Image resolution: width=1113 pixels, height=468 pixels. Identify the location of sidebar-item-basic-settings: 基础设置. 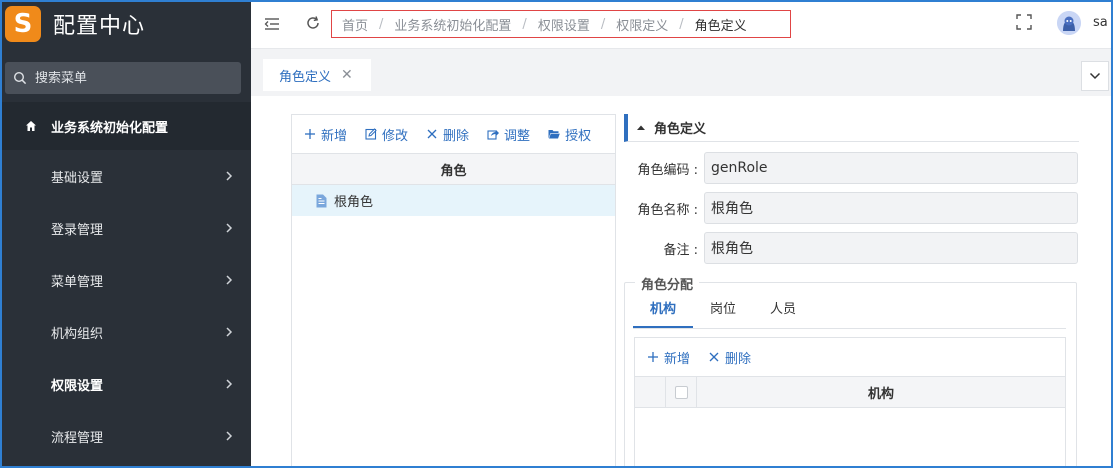
(125, 176).